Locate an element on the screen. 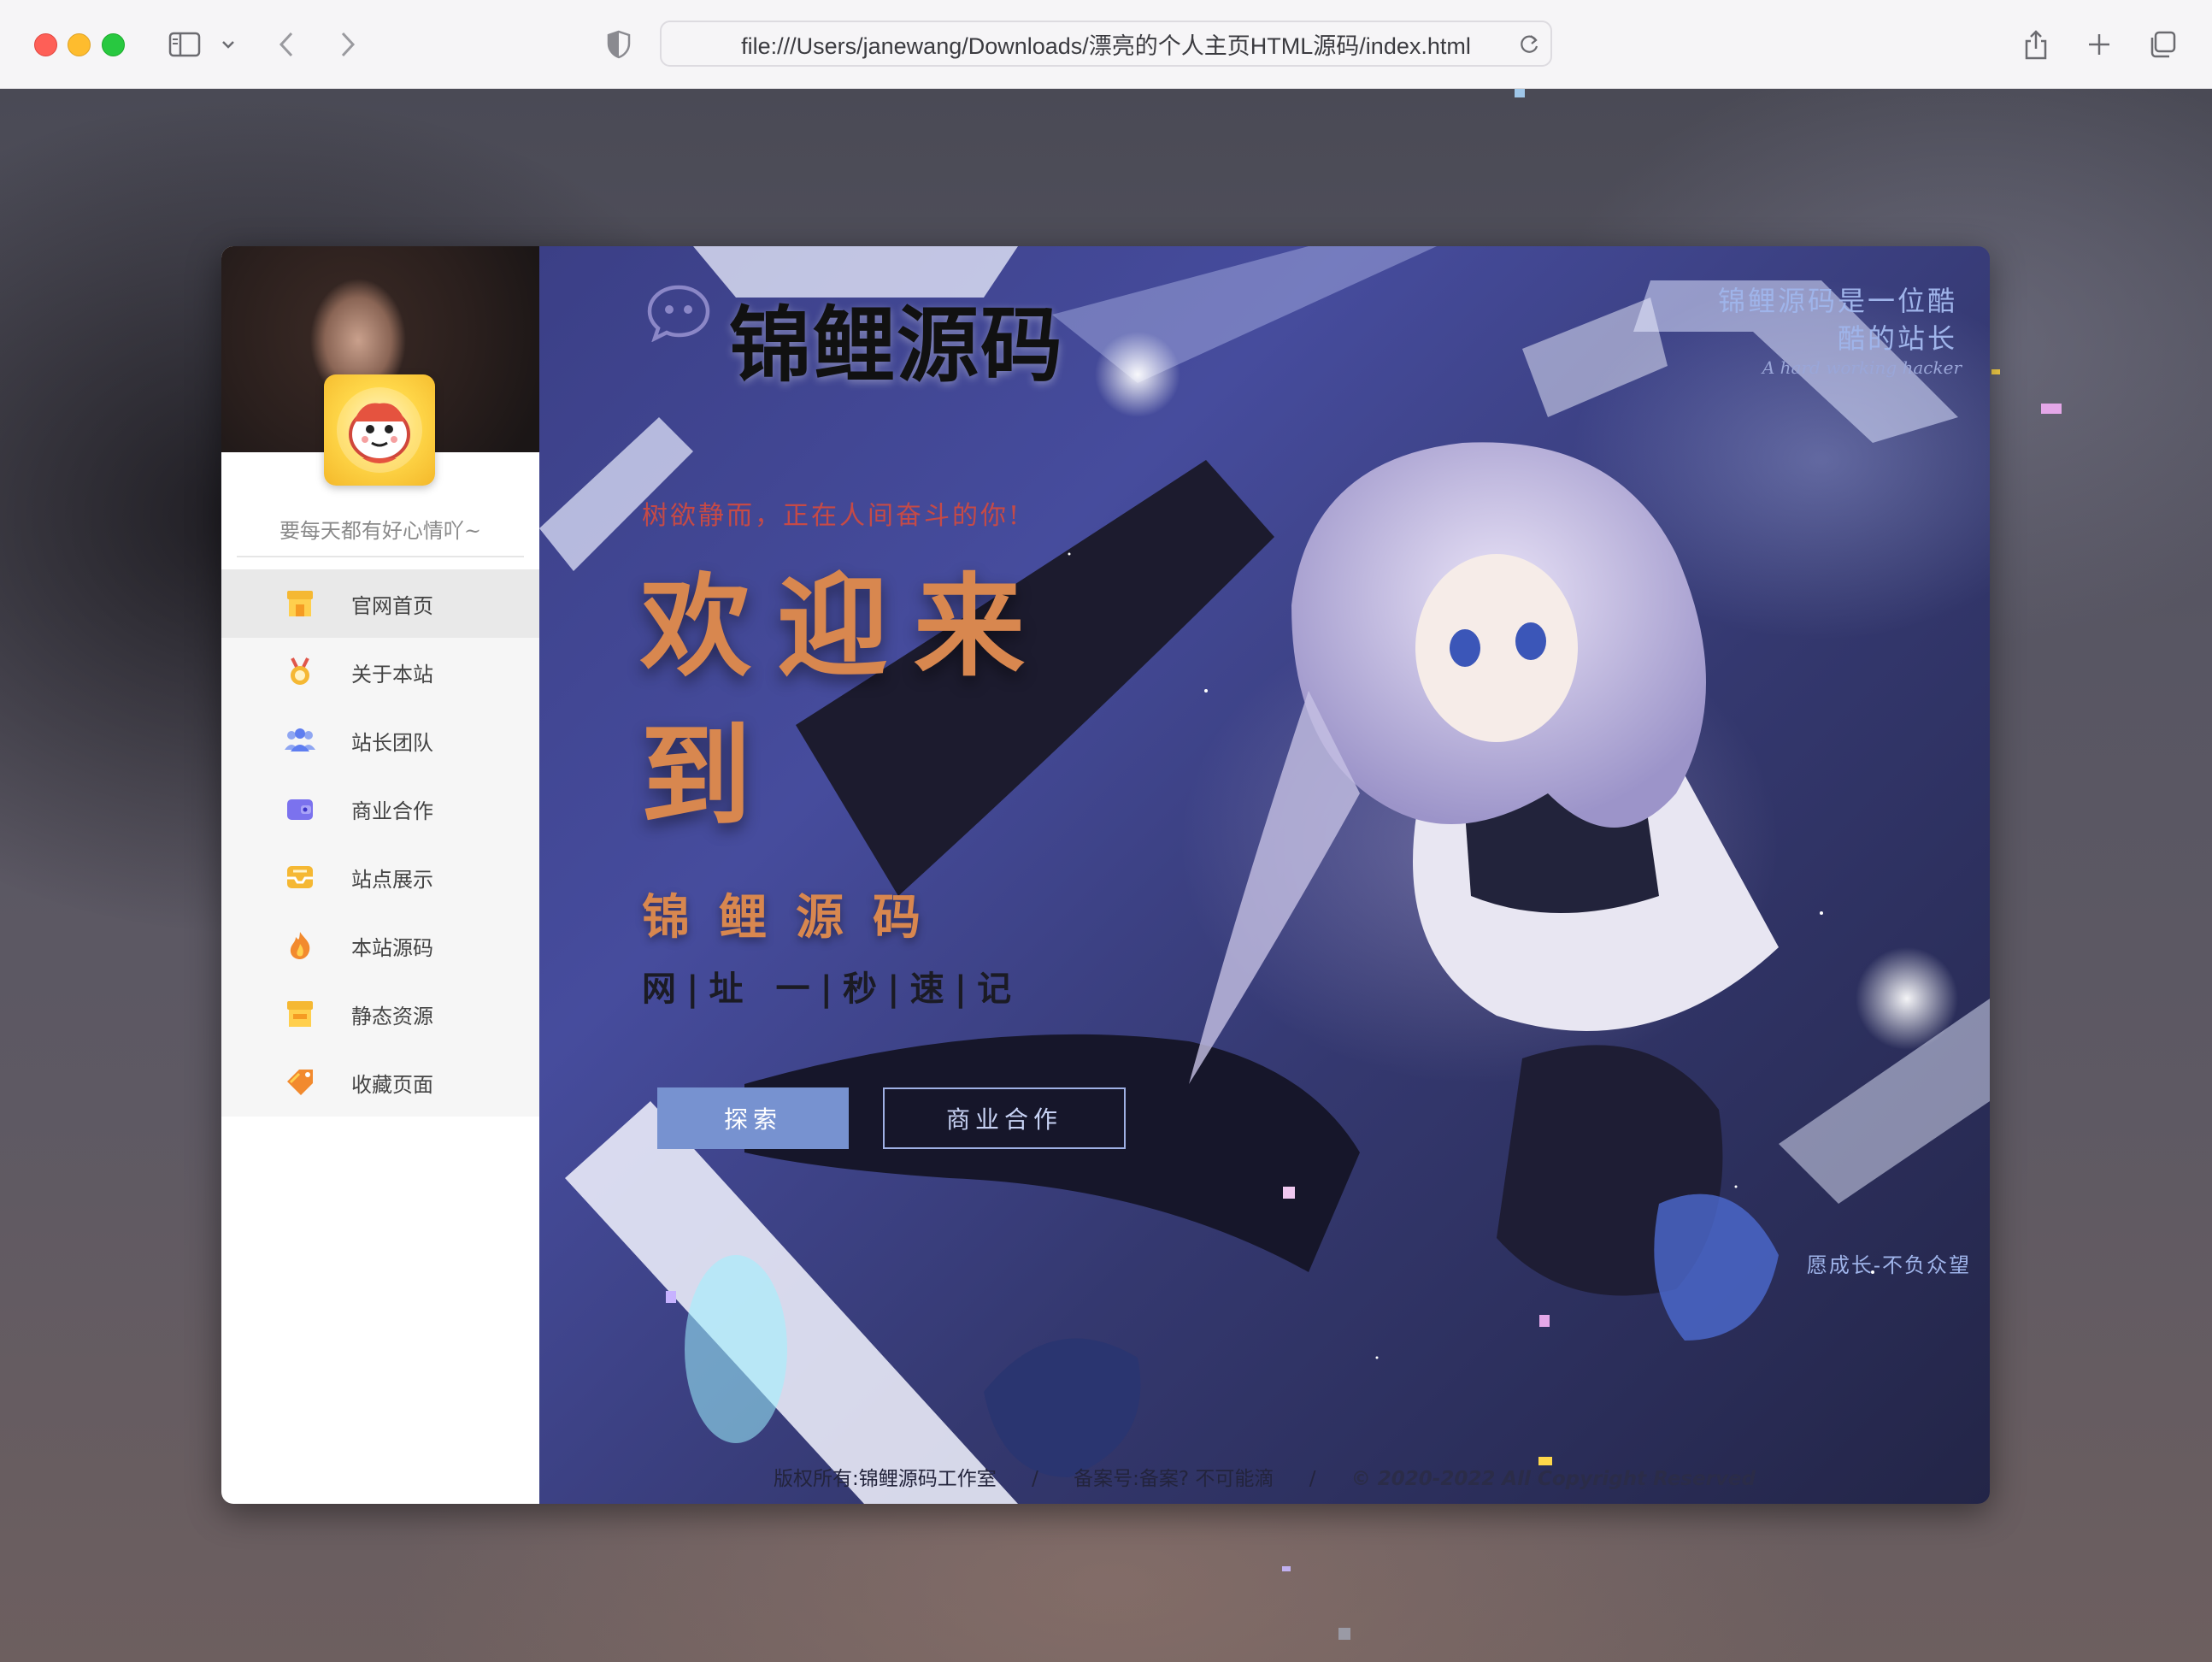  share-icon is located at coordinates (2036, 44).